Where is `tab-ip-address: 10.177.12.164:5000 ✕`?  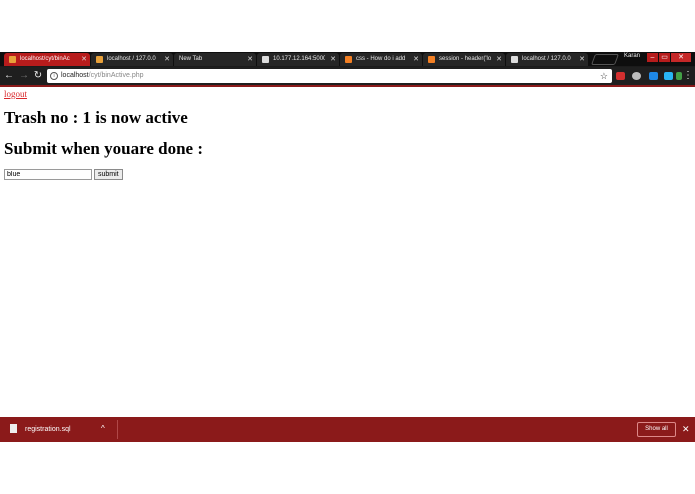 tab-ip-address: 10.177.12.164:5000 ✕ is located at coordinates (298, 59).